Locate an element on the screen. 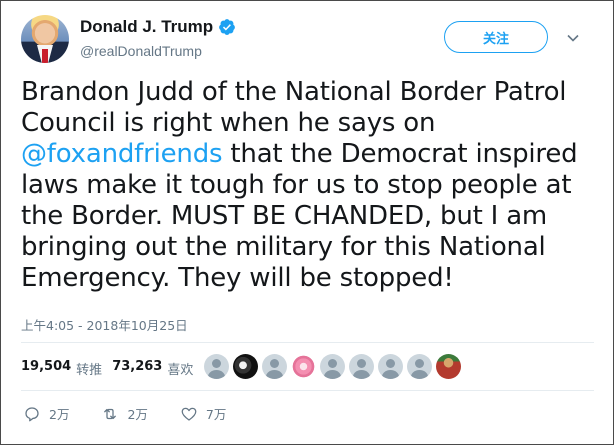 This screenshot has height=445, width=614. action-bar: 2万 2万 7万 is located at coordinates (140, 413).